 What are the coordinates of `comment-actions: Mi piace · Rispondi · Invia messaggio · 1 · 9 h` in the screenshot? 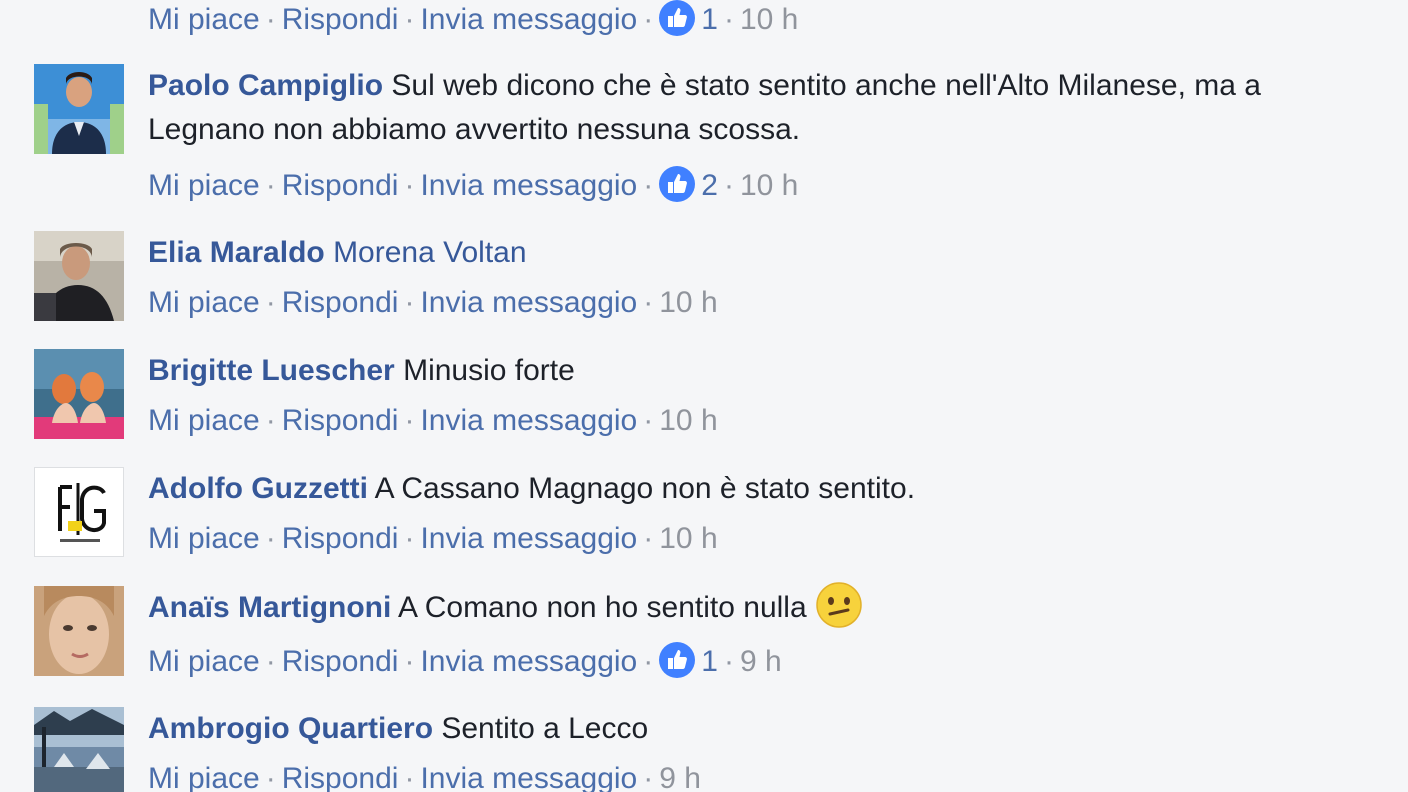 It's located at (465, 662).